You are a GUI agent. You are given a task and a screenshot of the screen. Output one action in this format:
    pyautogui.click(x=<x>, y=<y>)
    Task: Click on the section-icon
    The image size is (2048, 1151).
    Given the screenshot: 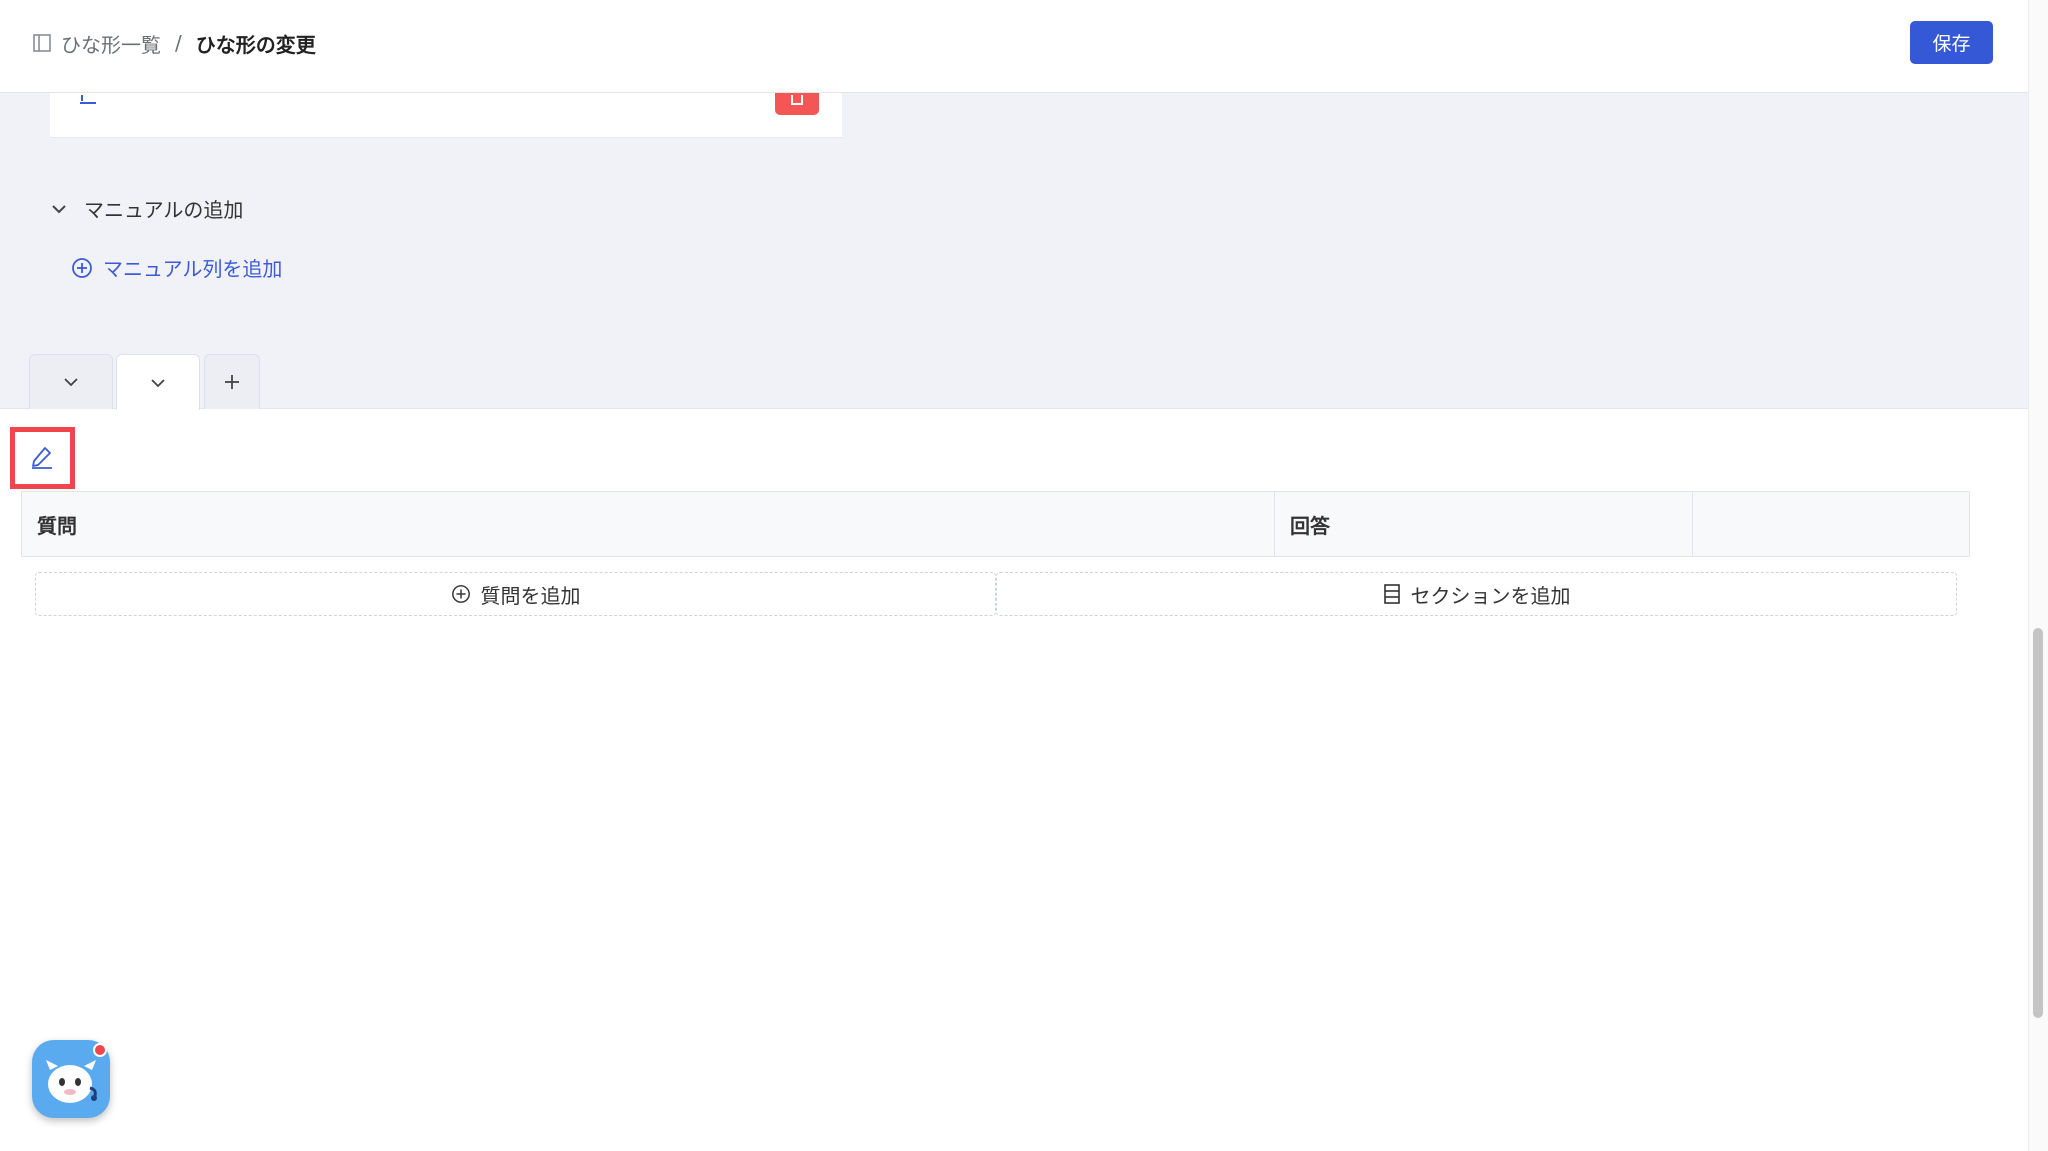 What is the action you would take?
    pyautogui.click(x=1391, y=594)
    